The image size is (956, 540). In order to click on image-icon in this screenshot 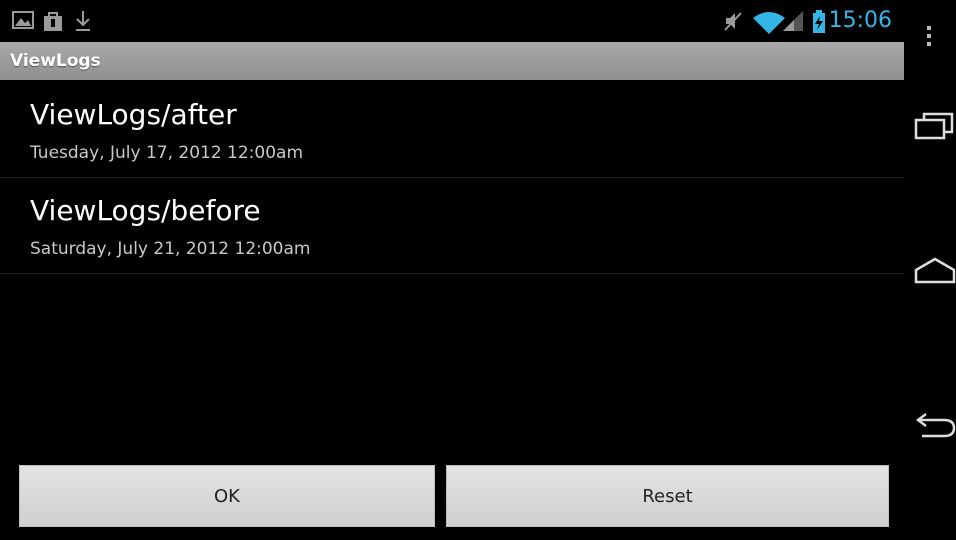, I will do `click(23, 22)`.